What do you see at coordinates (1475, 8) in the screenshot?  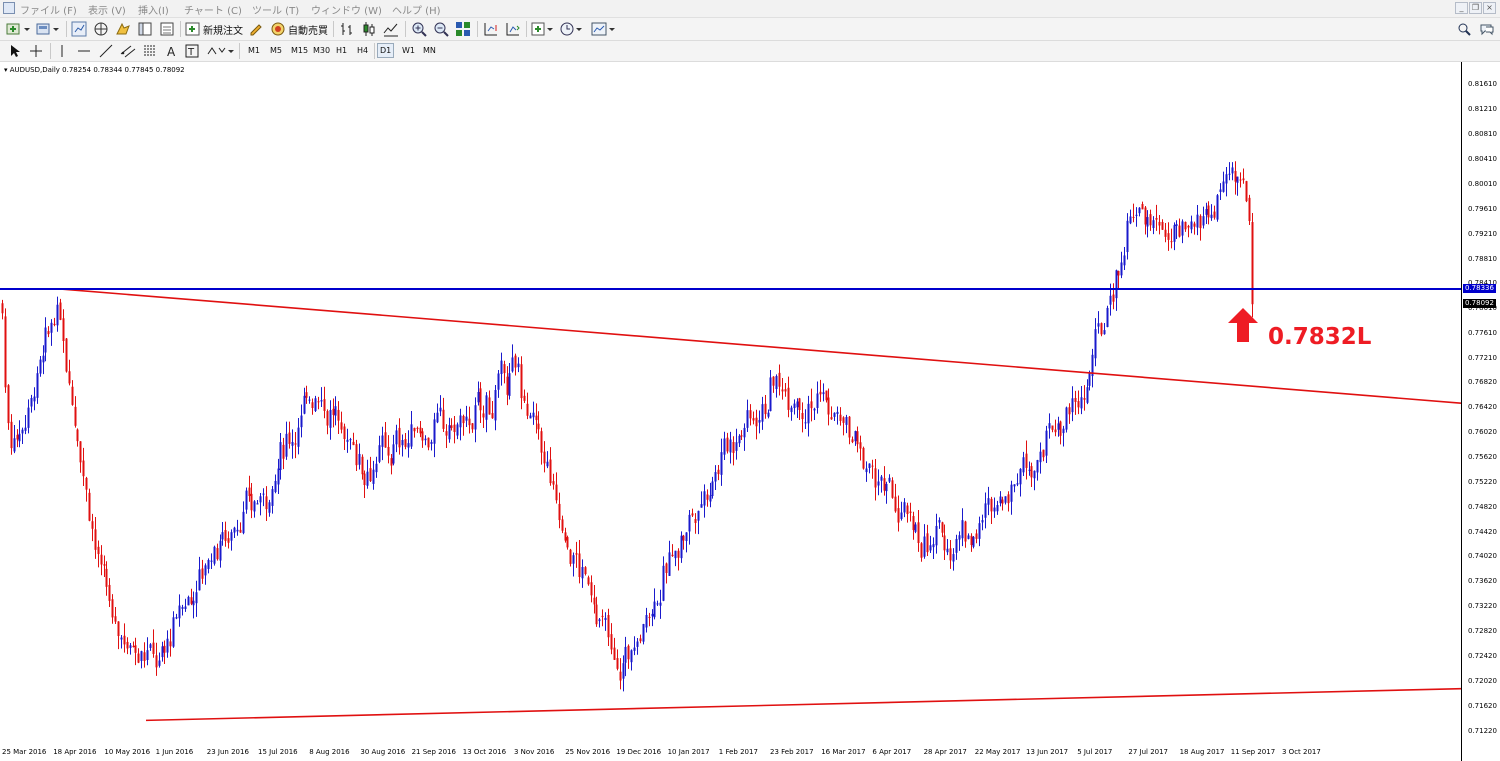 I see `restore-icon: ❐` at bounding box center [1475, 8].